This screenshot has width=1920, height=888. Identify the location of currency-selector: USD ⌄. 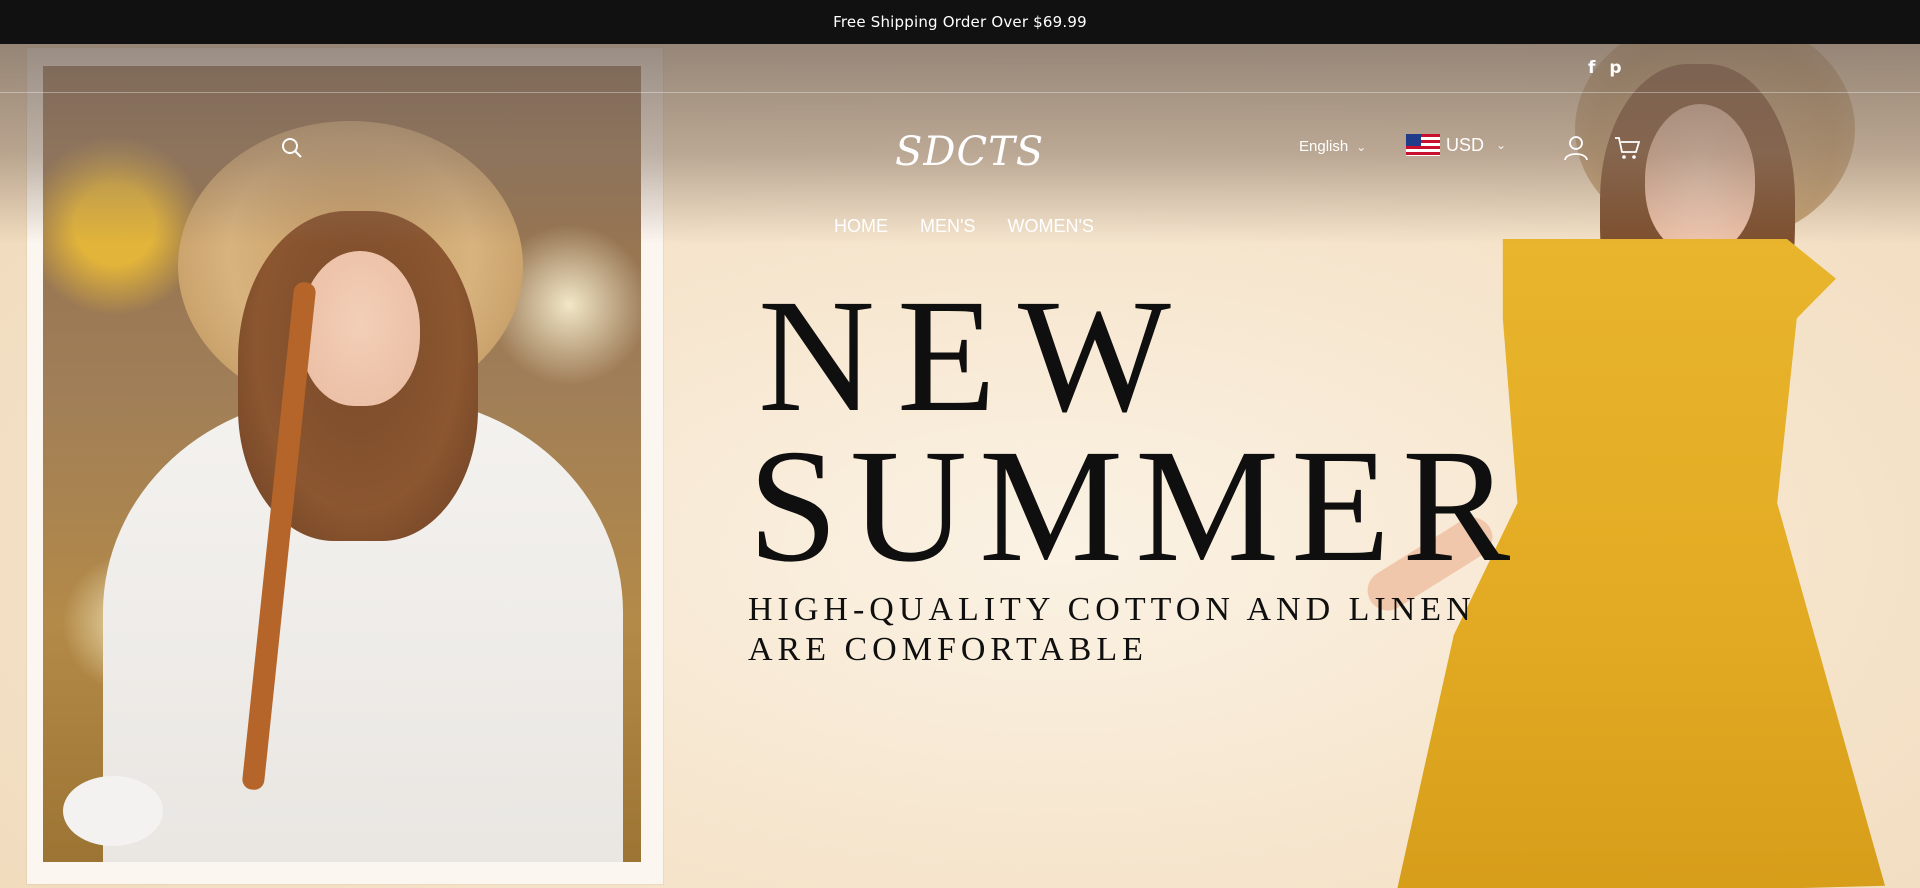
(1456, 145).